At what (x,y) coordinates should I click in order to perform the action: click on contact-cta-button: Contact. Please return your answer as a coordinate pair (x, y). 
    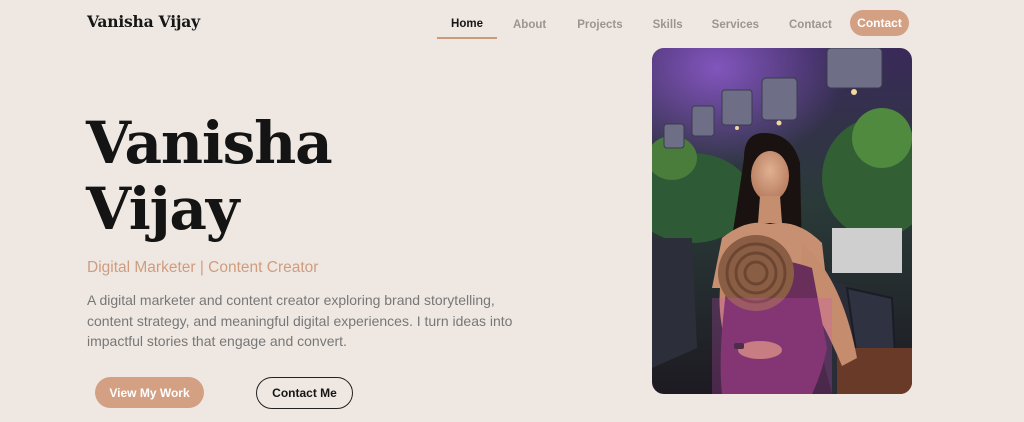
    Looking at the image, I should click on (879, 23).